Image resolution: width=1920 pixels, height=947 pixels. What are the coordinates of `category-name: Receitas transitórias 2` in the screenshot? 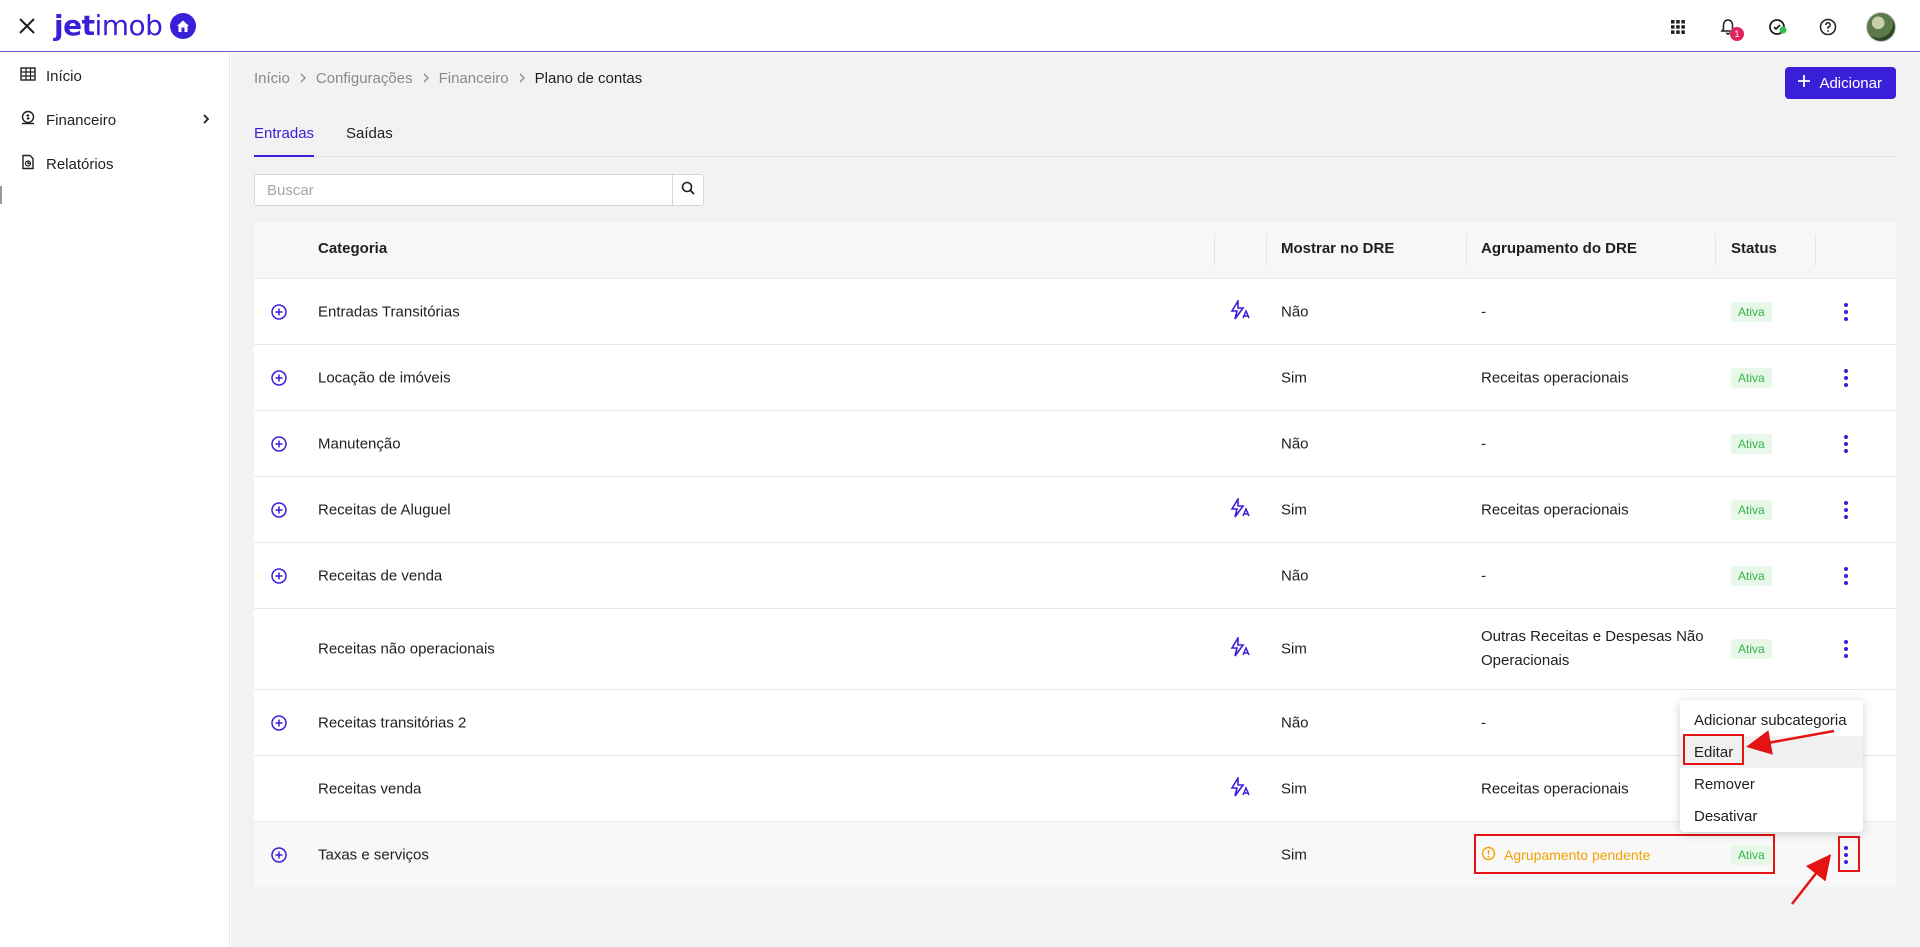 It's located at (392, 722).